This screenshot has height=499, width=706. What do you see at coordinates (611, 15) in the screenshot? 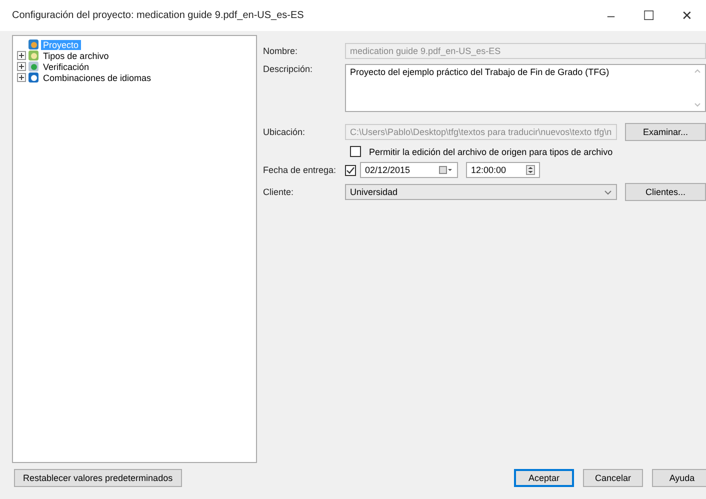
I see `minimize-button: –` at bounding box center [611, 15].